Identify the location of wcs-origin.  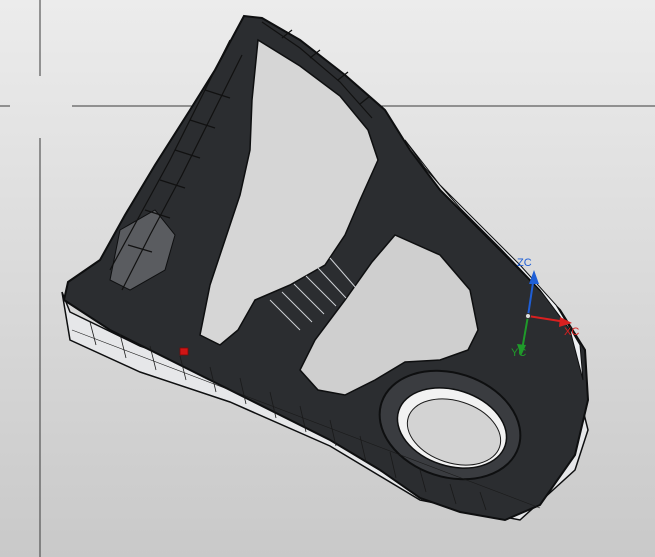
(528, 316).